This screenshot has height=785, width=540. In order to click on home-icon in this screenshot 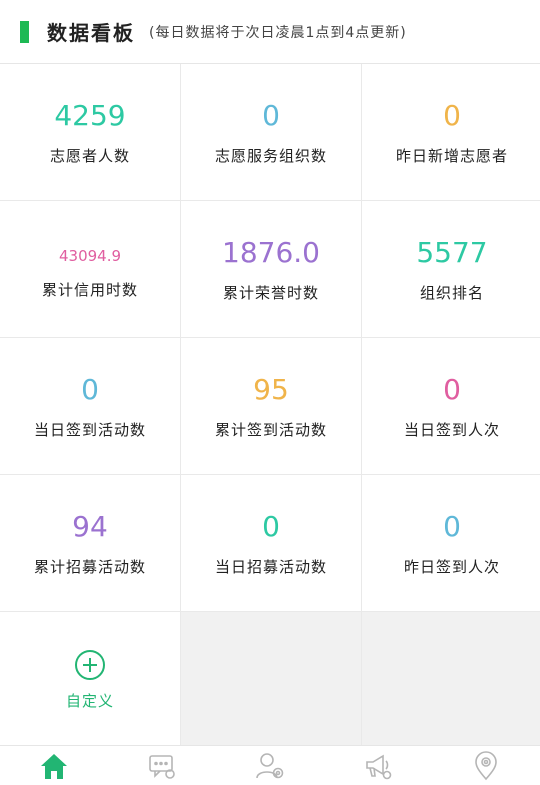, I will do `click(54, 766)`.